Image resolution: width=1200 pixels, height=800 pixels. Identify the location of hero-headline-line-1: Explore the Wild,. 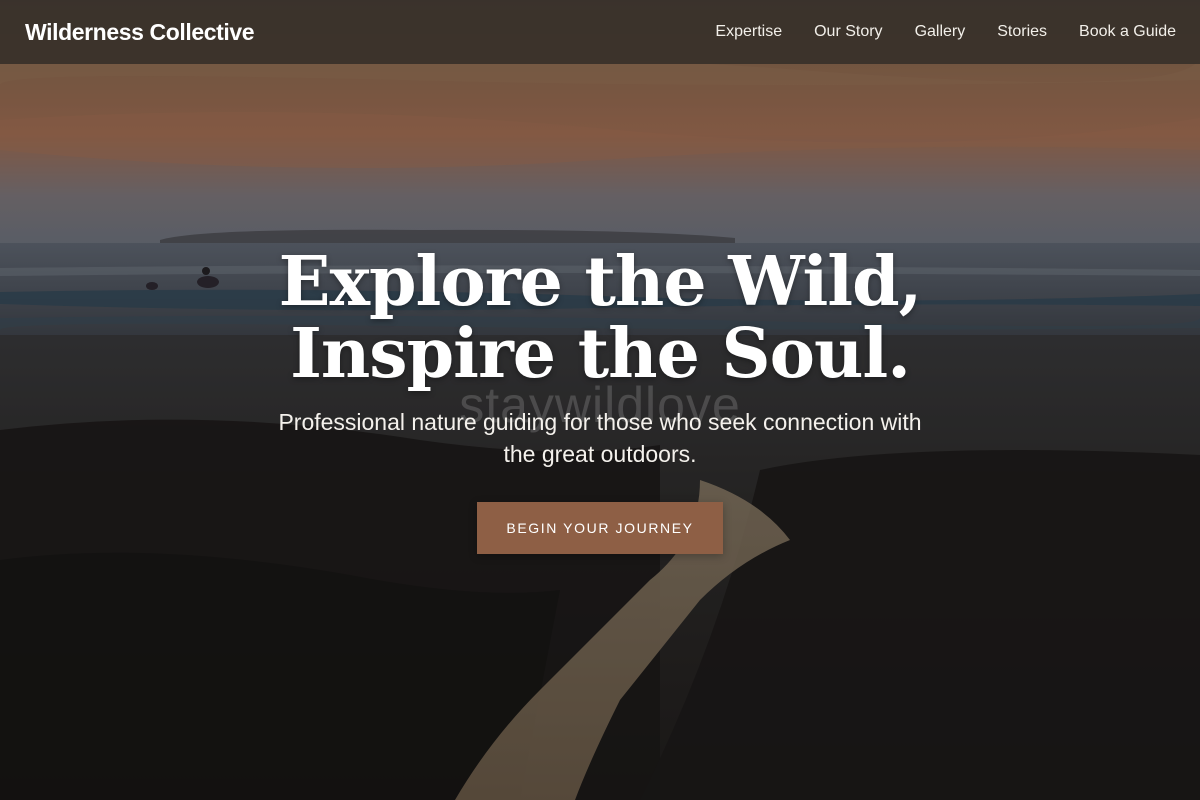
(600, 282).